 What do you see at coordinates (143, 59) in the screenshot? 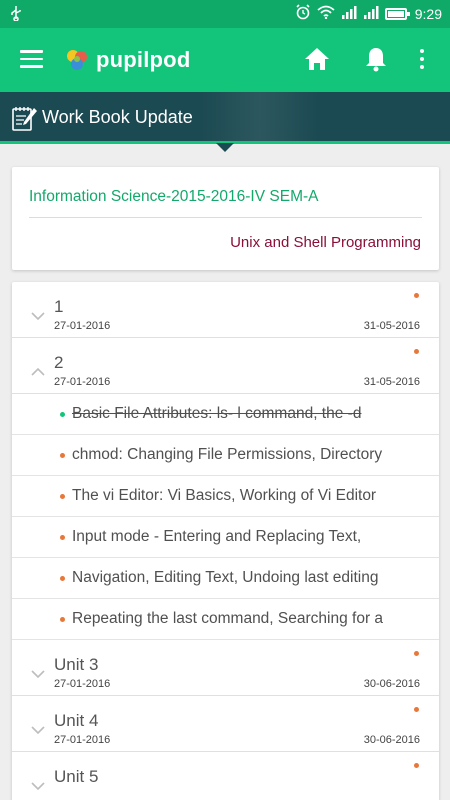
I see `app-title: pupilpod` at bounding box center [143, 59].